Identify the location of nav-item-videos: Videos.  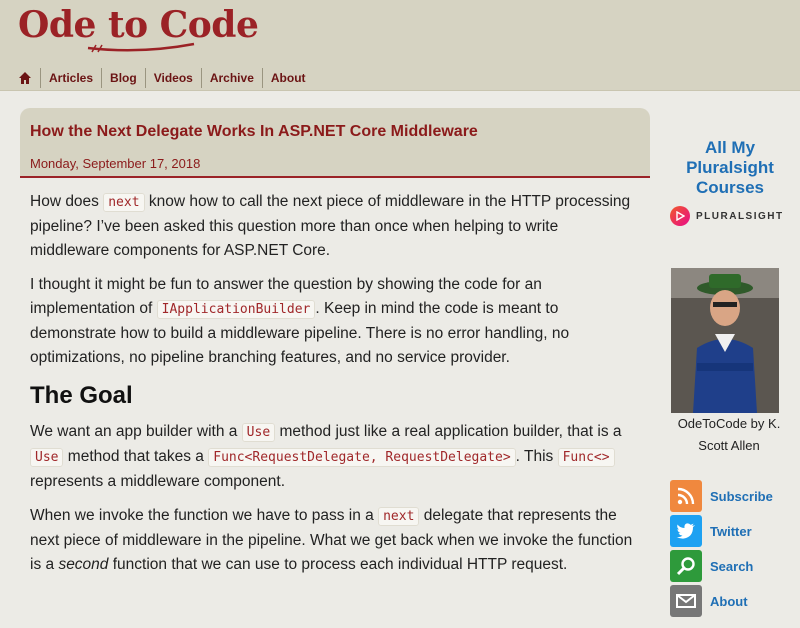
(173, 78).